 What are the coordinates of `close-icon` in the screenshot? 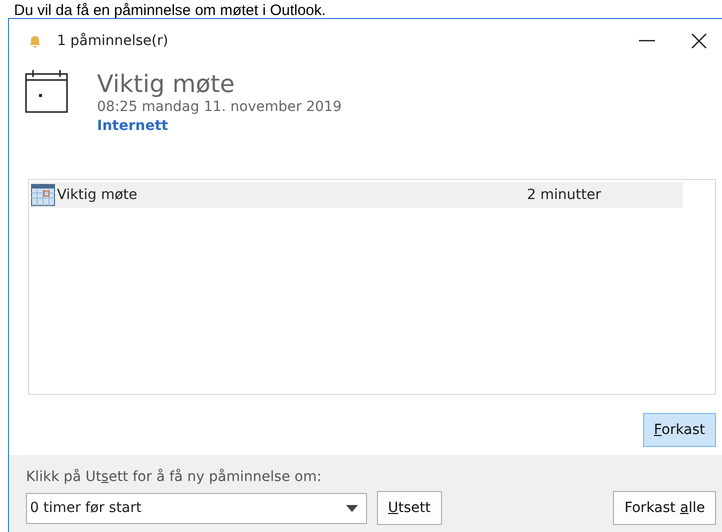 It's located at (699, 41).